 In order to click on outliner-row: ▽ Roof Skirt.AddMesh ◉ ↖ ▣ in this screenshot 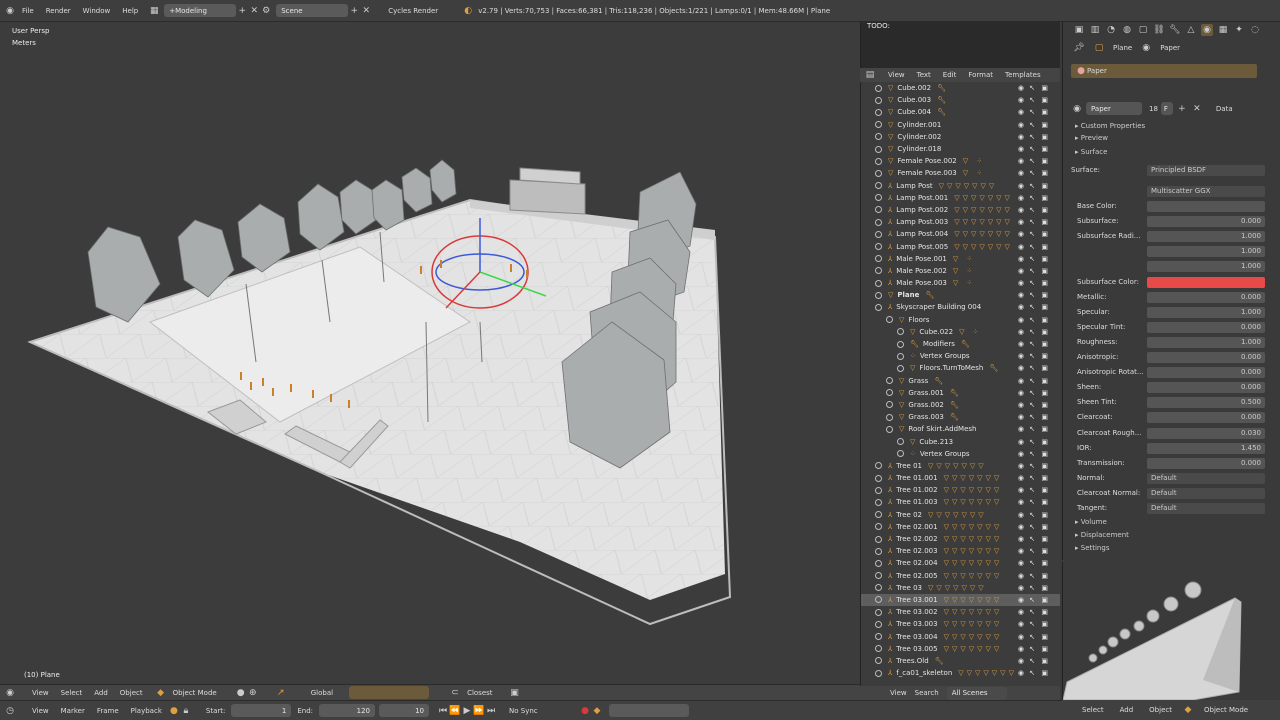, I will do `click(960, 429)`.